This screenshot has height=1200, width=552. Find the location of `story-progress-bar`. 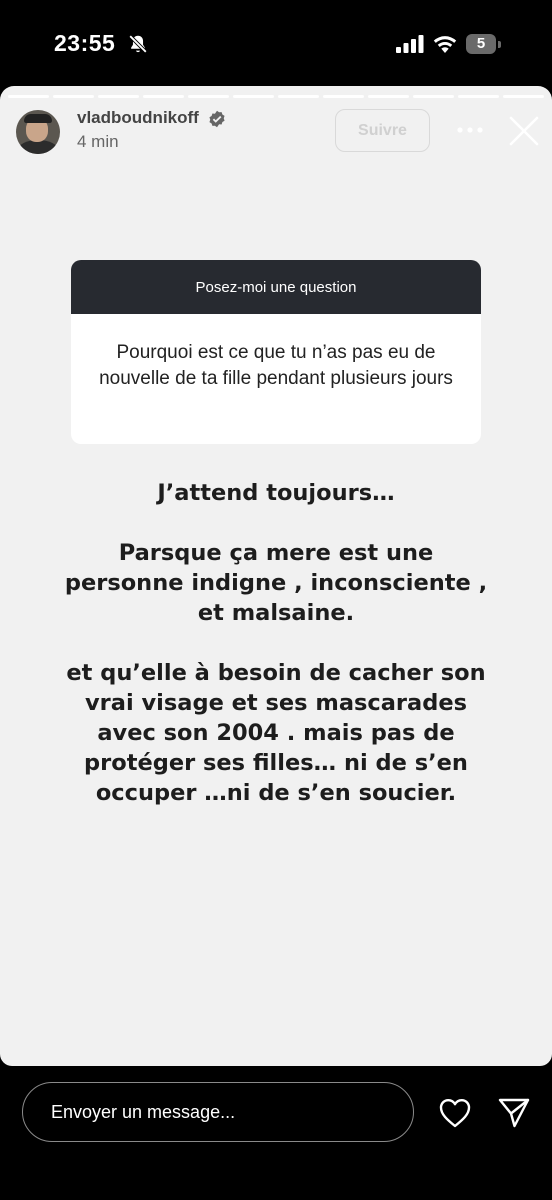

story-progress-bar is located at coordinates (276, 96).